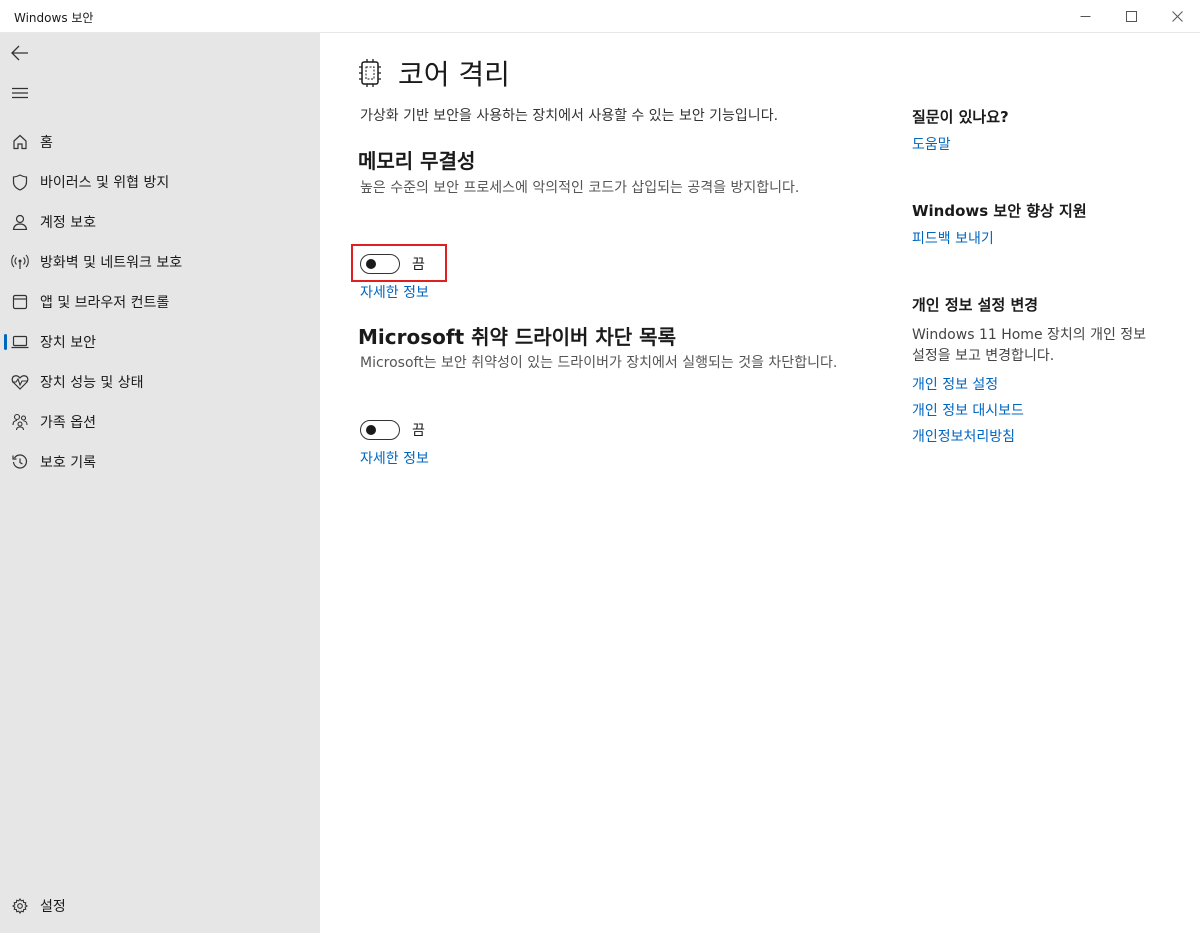 The height and width of the screenshot is (933, 1200). Describe the element at coordinates (953, 238) in the screenshot. I see `feedback-link: 피드백 보내기` at that location.